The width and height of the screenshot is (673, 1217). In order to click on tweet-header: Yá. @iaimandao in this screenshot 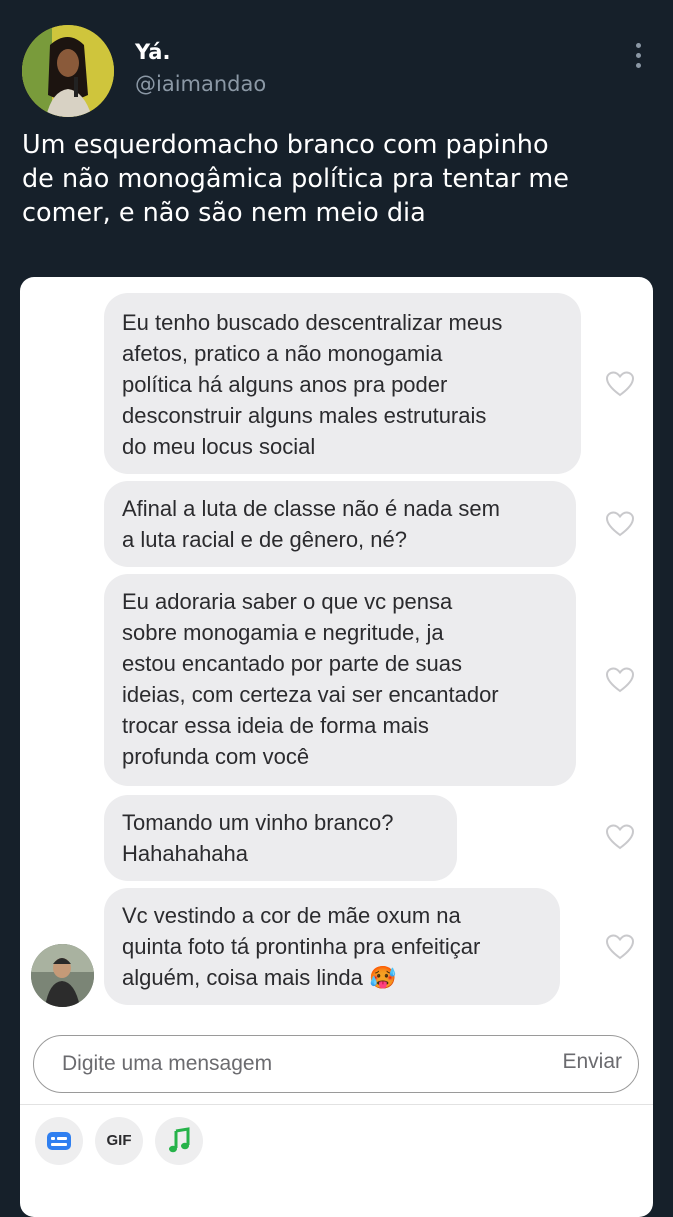, I will do `click(336, 60)`.